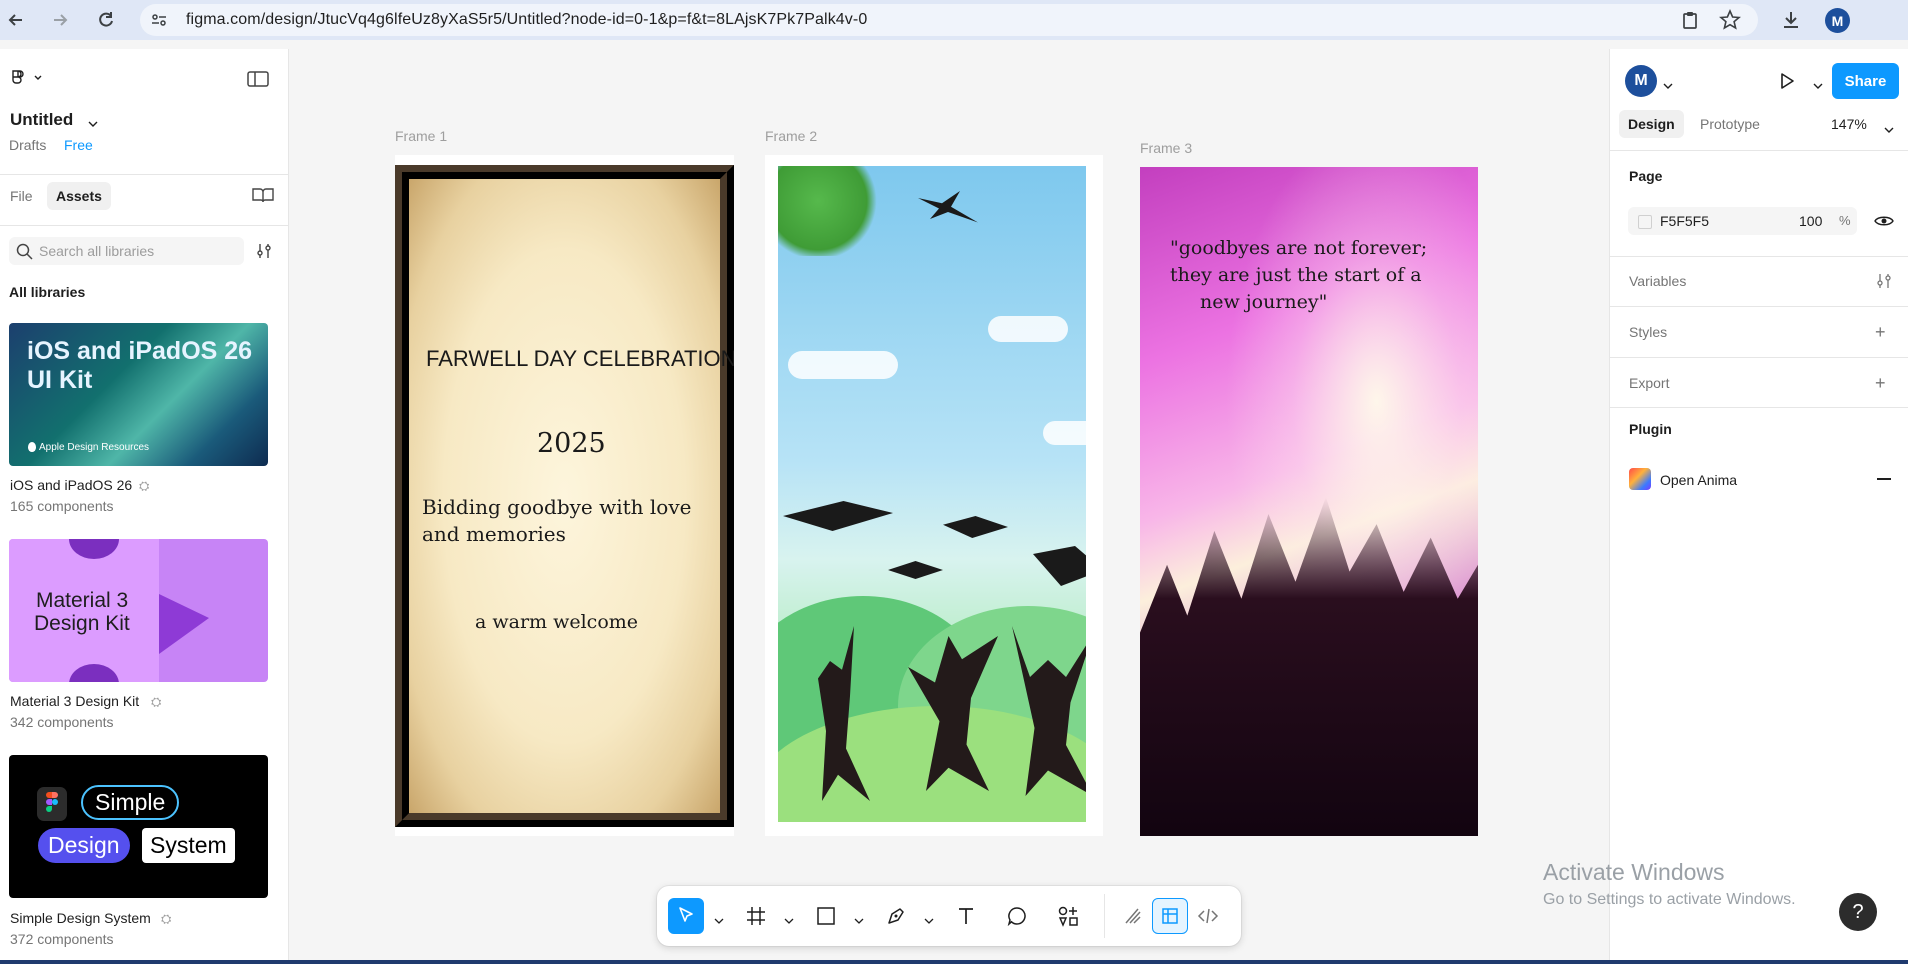  Describe the element at coordinates (1845, 220) in the screenshot. I see `opacity-unit: %` at that location.